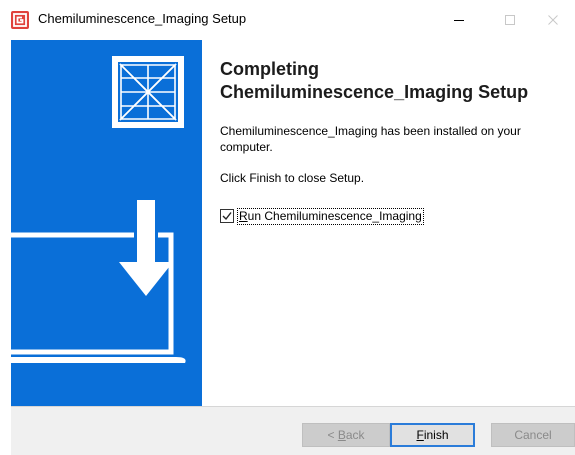 The image size is (575, 455). I want to click on minimize-icon, so click(459, 20).